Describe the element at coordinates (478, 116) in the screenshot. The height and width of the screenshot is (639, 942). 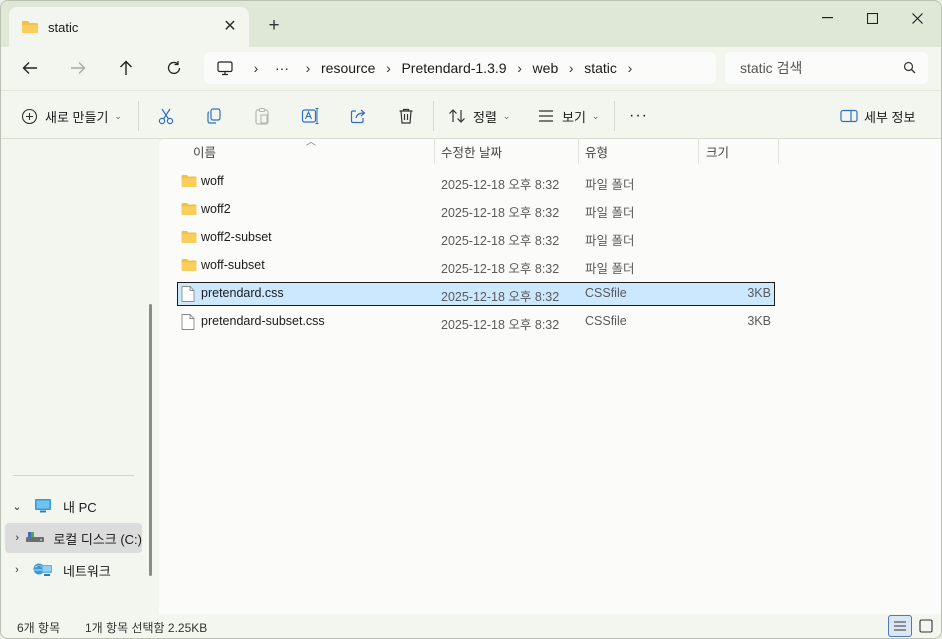
I see `sort-button: 정렬 ⌄` at that location.